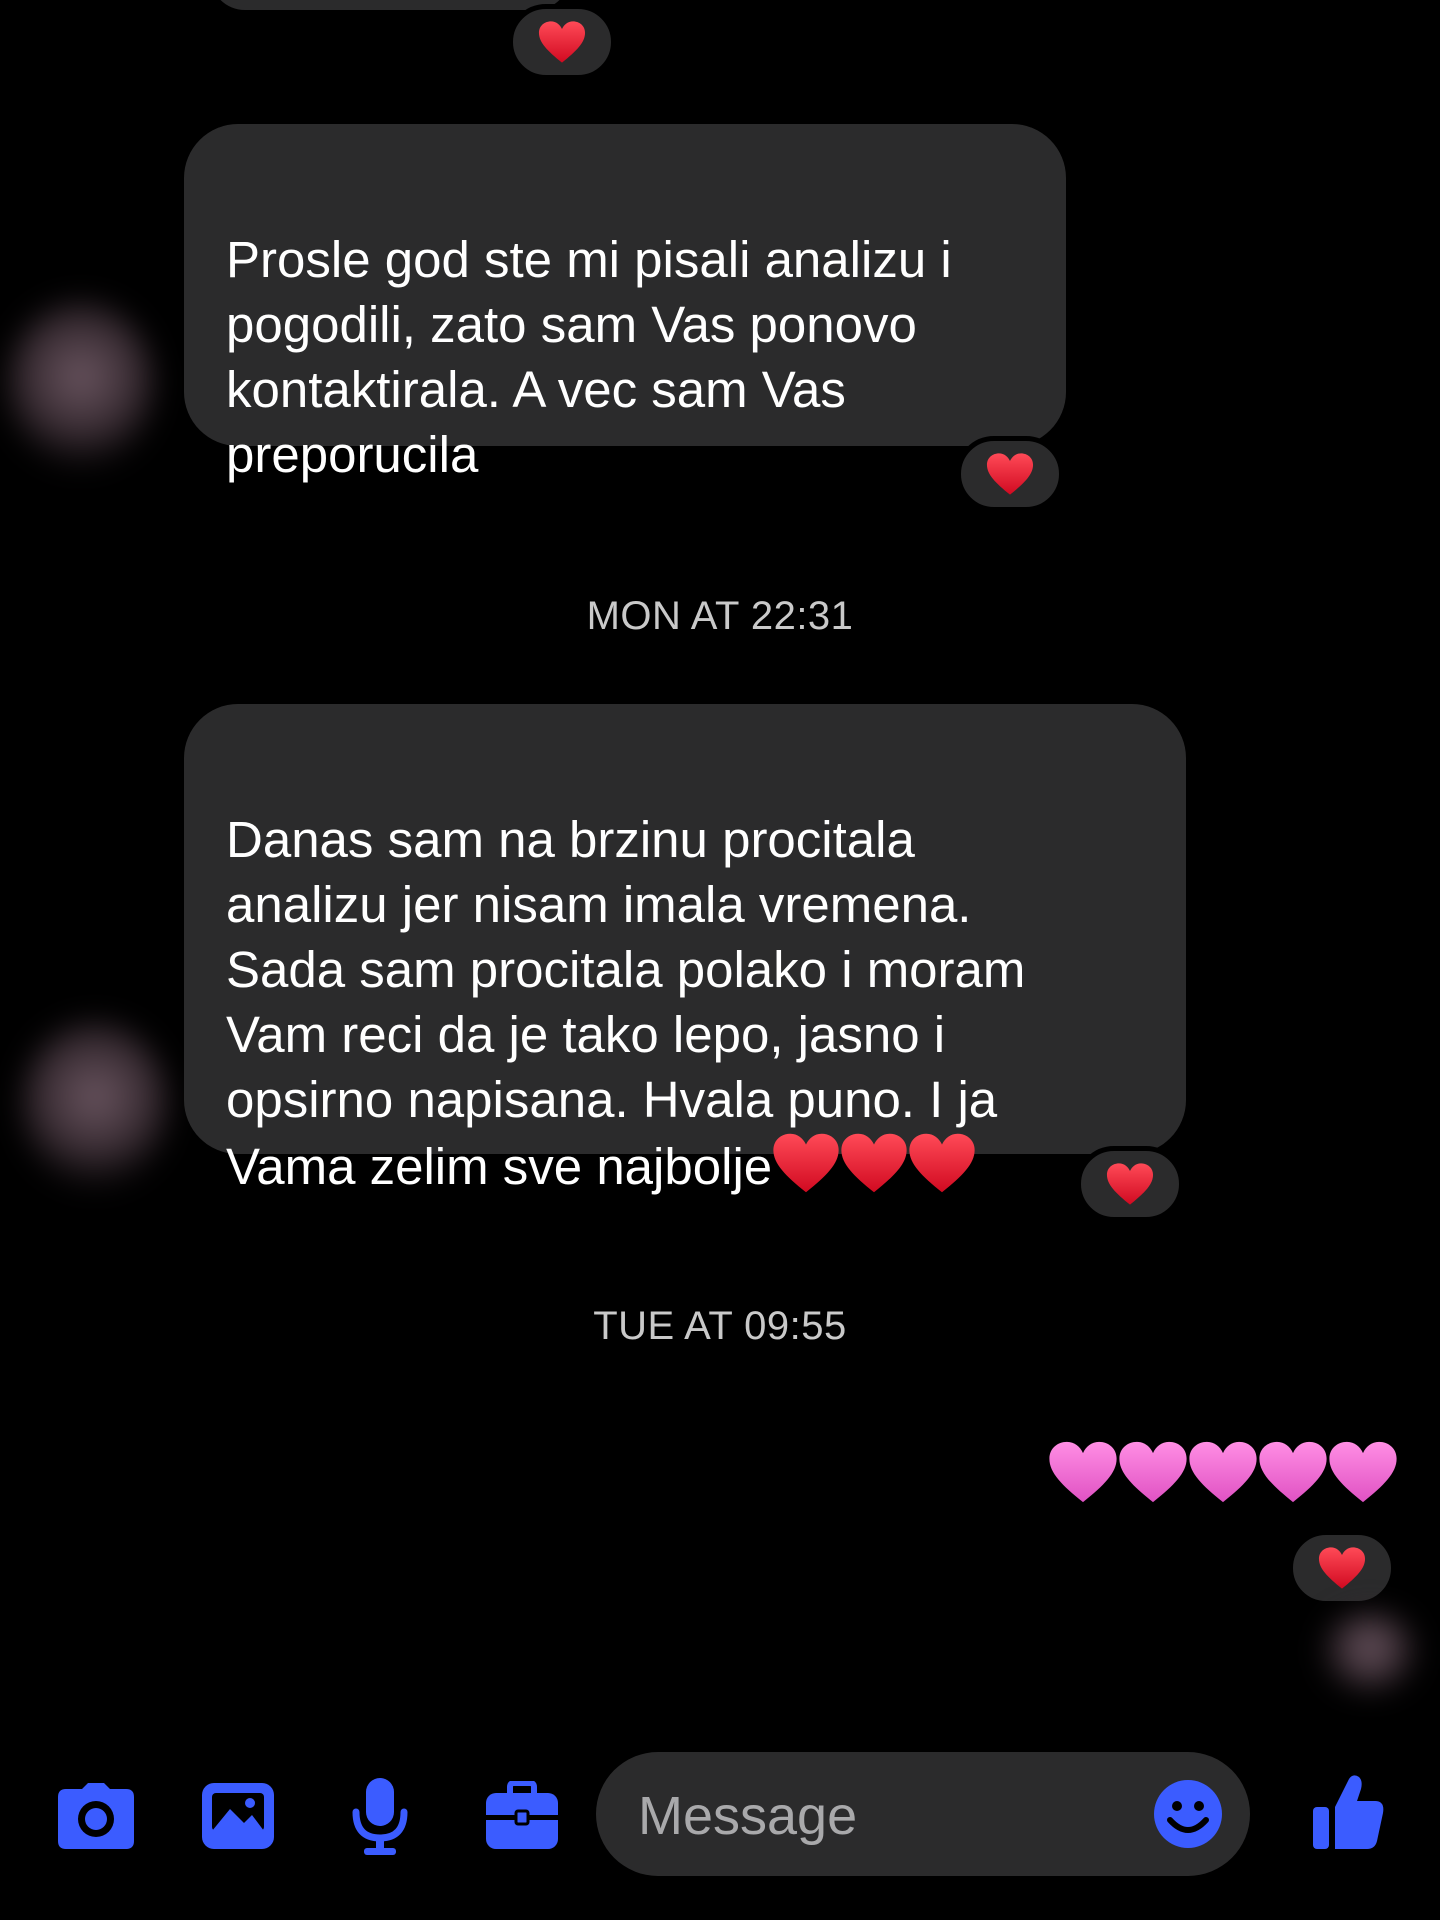  What do you see at coordinates (720, 1326) in the screenshot?
I see `timestamp-divider: TUE AT 09:55` at bounding box center [720, 1326].